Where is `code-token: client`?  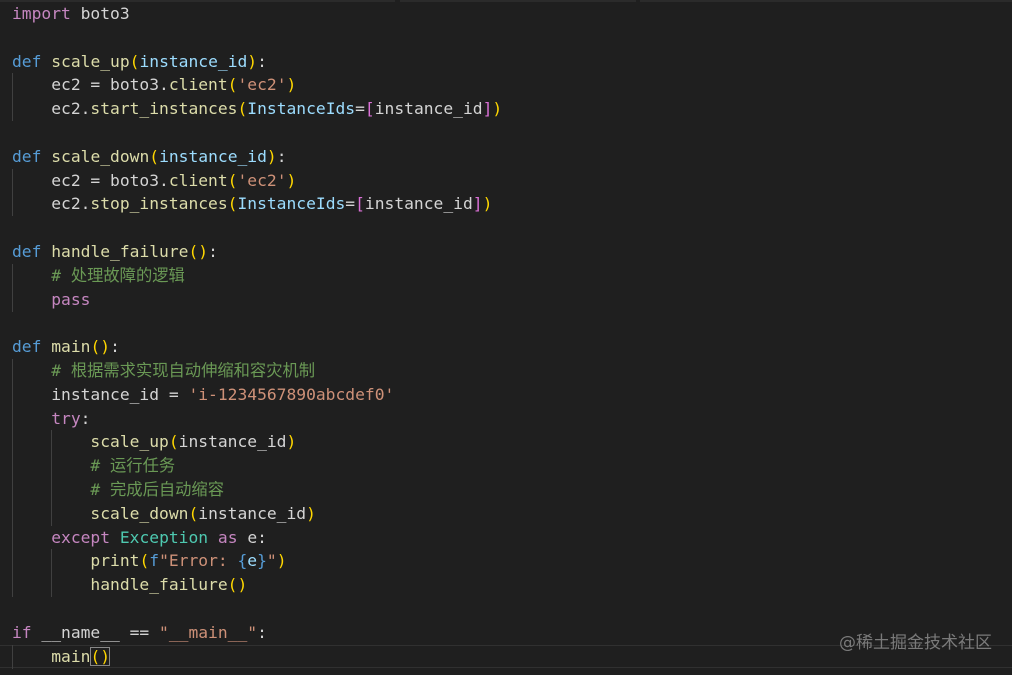
code-token: client is located at coordinates (198, 85).